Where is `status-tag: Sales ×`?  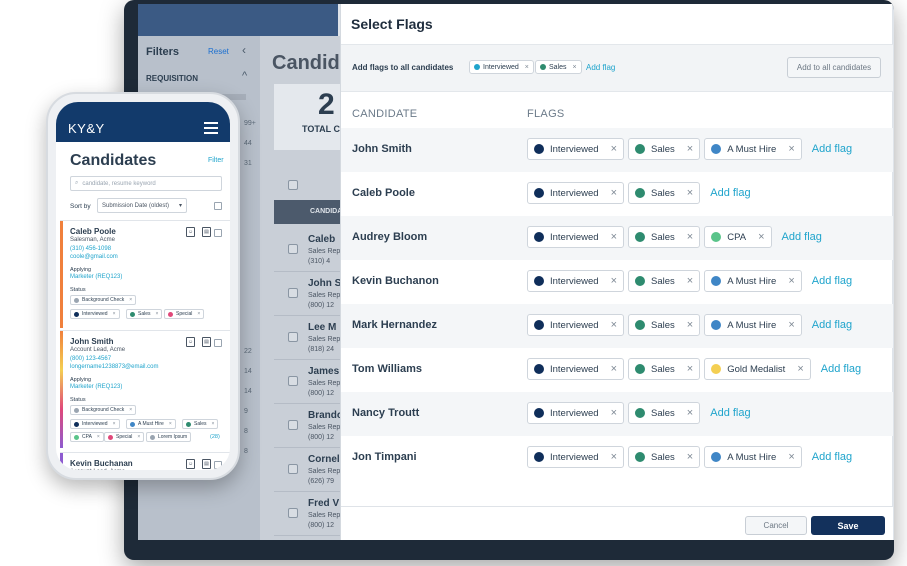 status-tag: Sales × is located at coordinates (144, 314).